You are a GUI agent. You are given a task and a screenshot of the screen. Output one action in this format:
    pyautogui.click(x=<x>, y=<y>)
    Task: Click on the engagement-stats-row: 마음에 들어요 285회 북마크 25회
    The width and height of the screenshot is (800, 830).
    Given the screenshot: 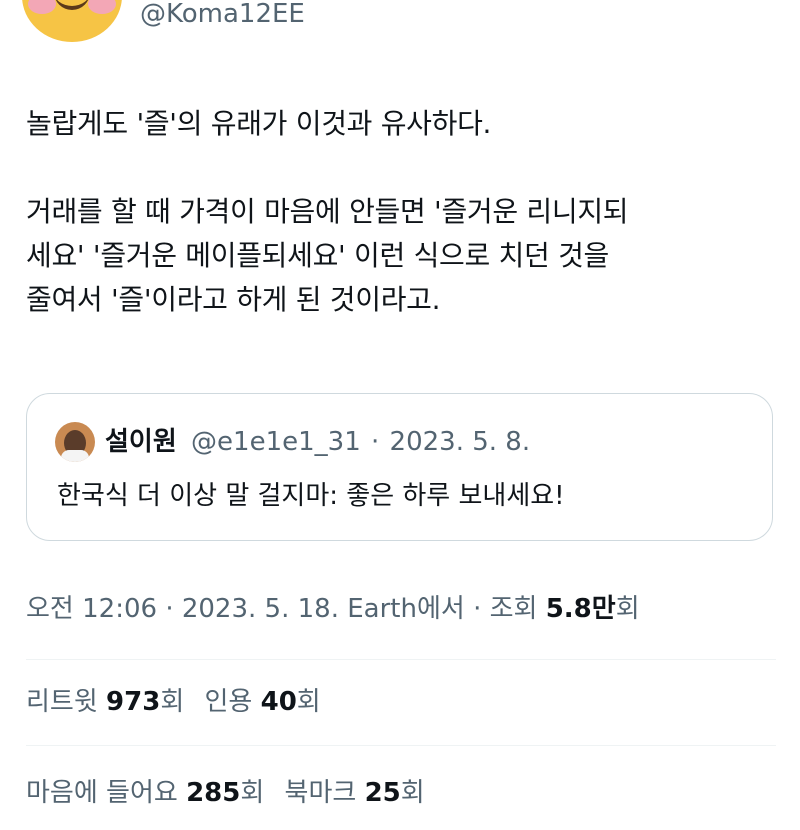 What is the action you would take?
    pyautogui.click(x=231, y=793)
    